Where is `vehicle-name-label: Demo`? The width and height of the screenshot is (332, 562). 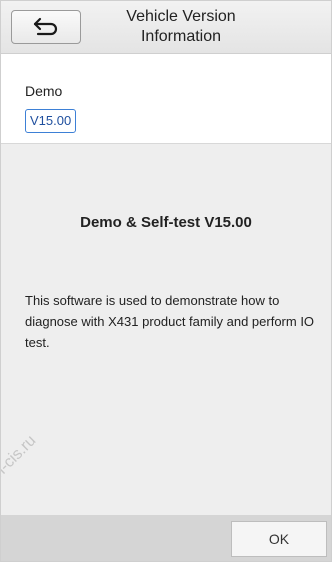
vehicle-name-label: Demo is located at coordinates (44, 91).